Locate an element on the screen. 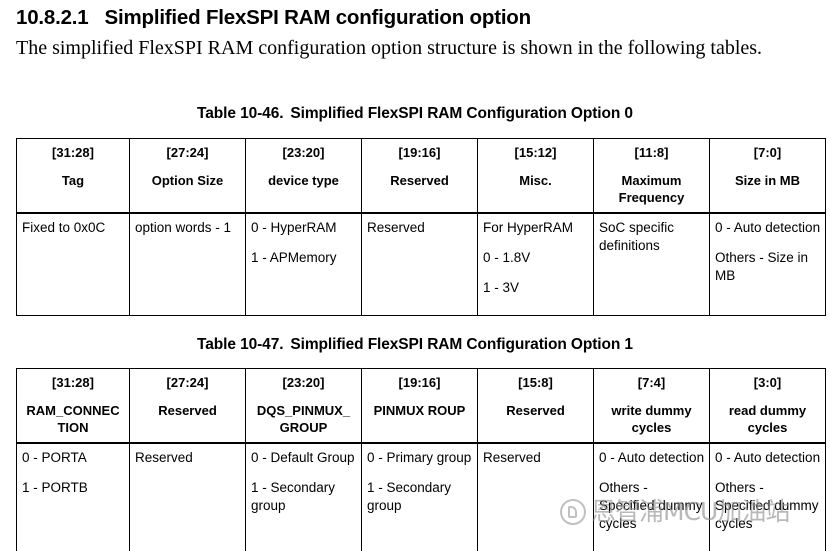 The image size is (830, 551). cell-line: 0 - PORTA is located at coordinates (54, 457).